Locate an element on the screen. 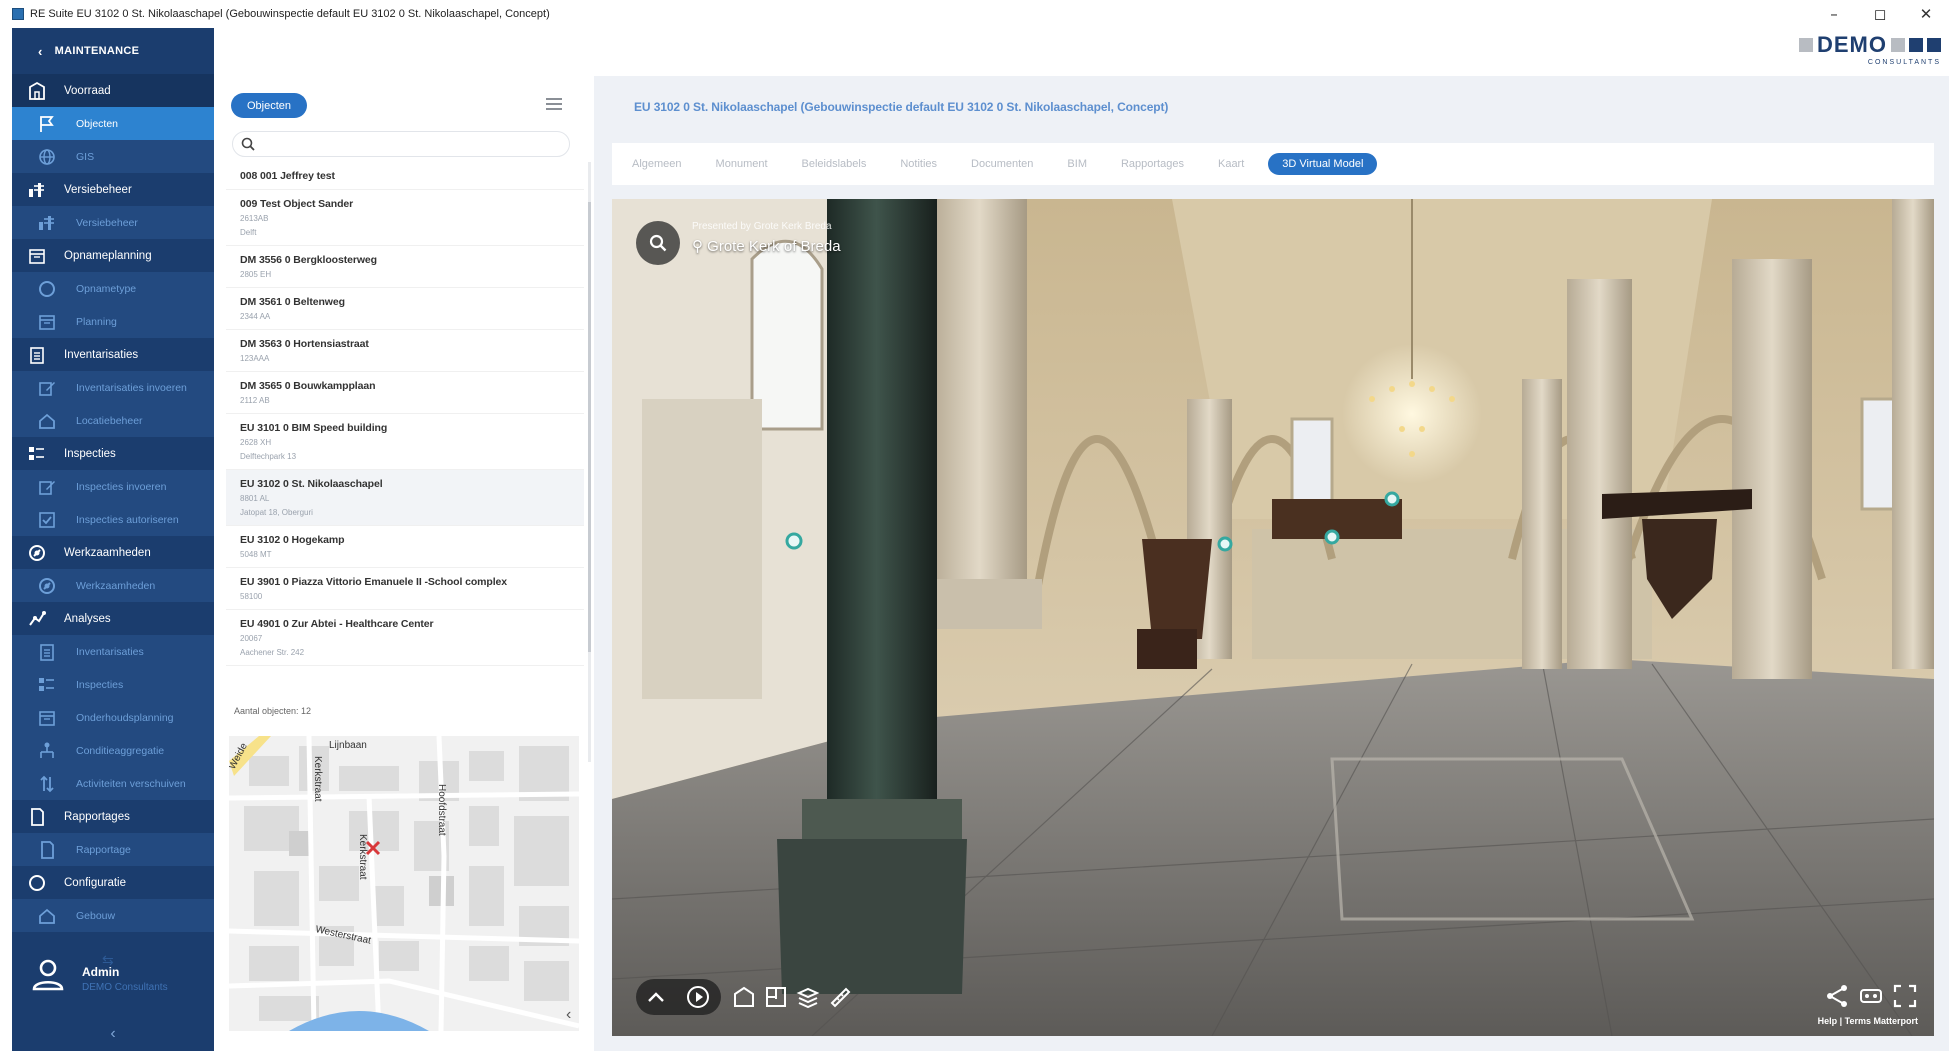 The width and height of the screenshot is (1949, 1051). object-list-item: DM 3556 0 Bergkloosterweg 2805 EH is located at coordinates (405, 267).